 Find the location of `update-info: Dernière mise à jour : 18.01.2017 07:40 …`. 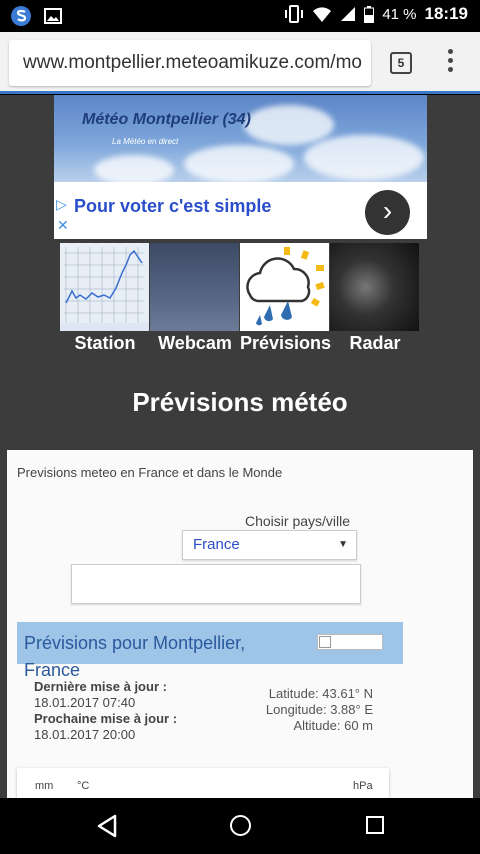

update-info: Dernière mise à jour : 18.01.2017 07:40 … is located at coordinates (105, 711).